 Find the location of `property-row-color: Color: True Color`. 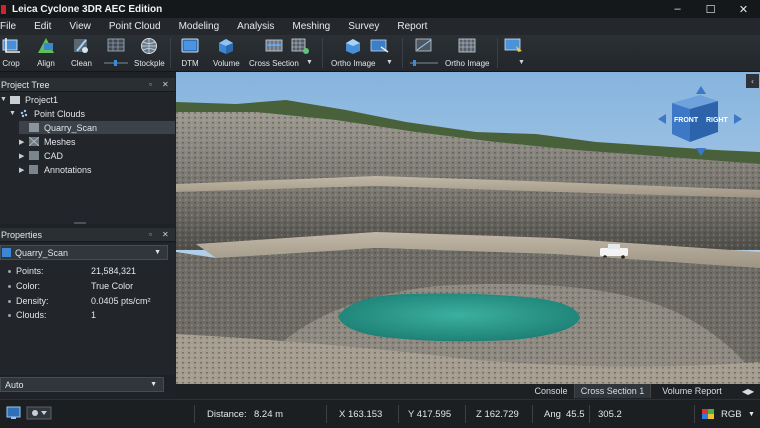

property-row-color: Color: True Color is located at coordinates (87, 287).